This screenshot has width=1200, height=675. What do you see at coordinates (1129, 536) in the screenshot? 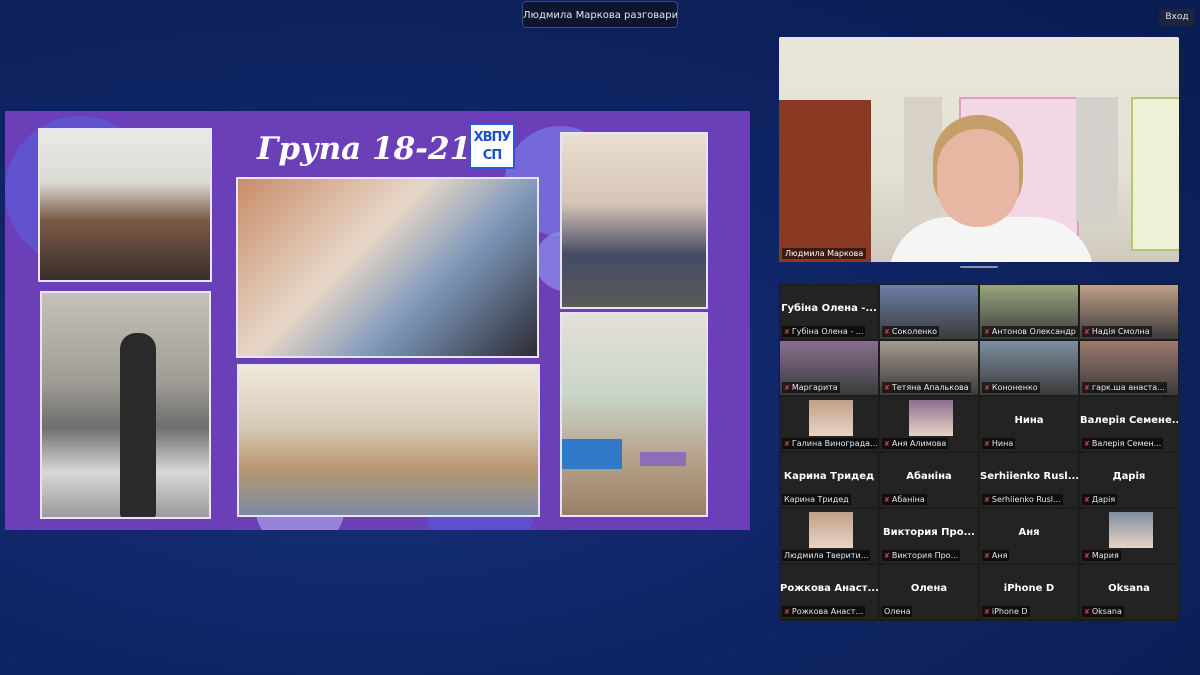
I see `participant-tile: ✘ Мария` at bounding box center [1129, 536].